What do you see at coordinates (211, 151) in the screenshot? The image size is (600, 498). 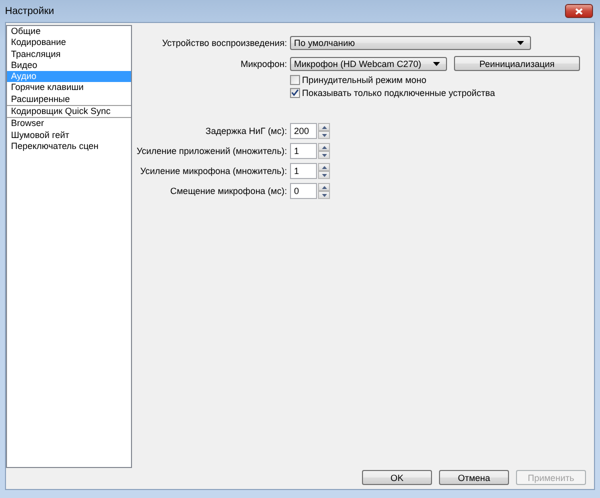 I see `field-label: Усиление приложений (множитель):` at bounding box center [211, 151].